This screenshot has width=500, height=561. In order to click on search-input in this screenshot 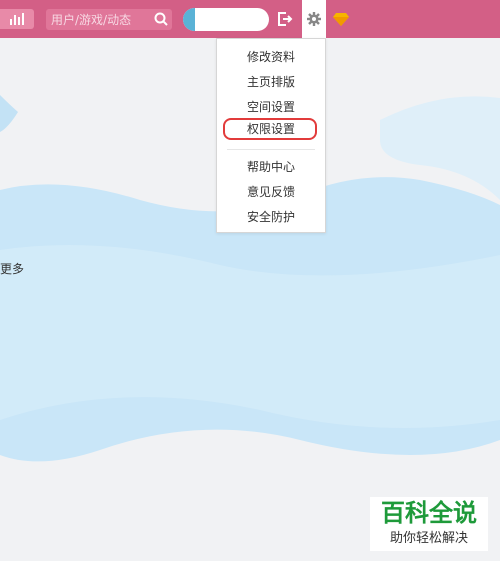, I will do `click(101, 19)`.